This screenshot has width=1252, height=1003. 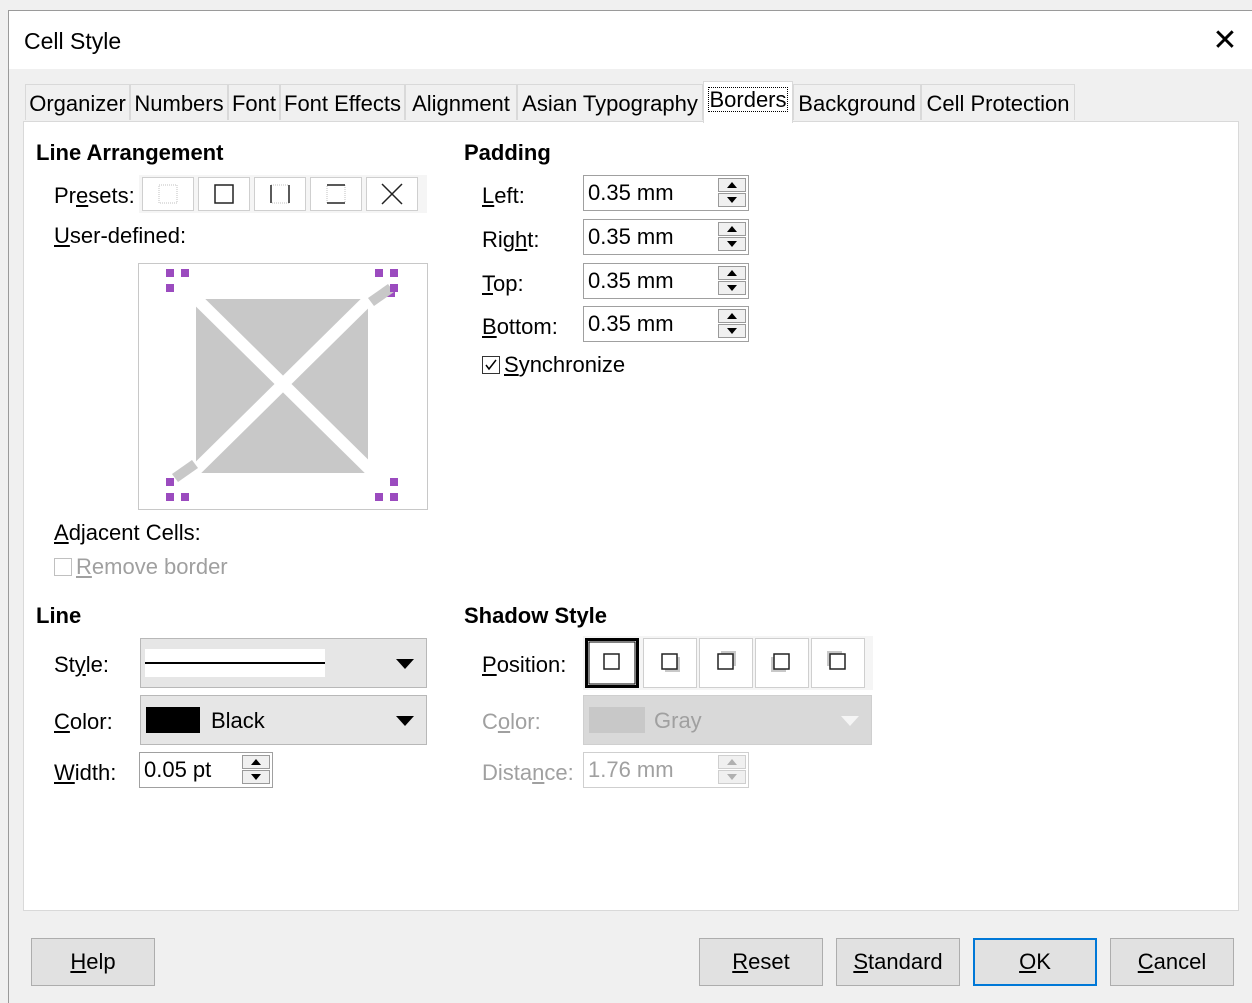 I want to click on remove-border-checkbox: Remove border, so click(x=141, y=567).